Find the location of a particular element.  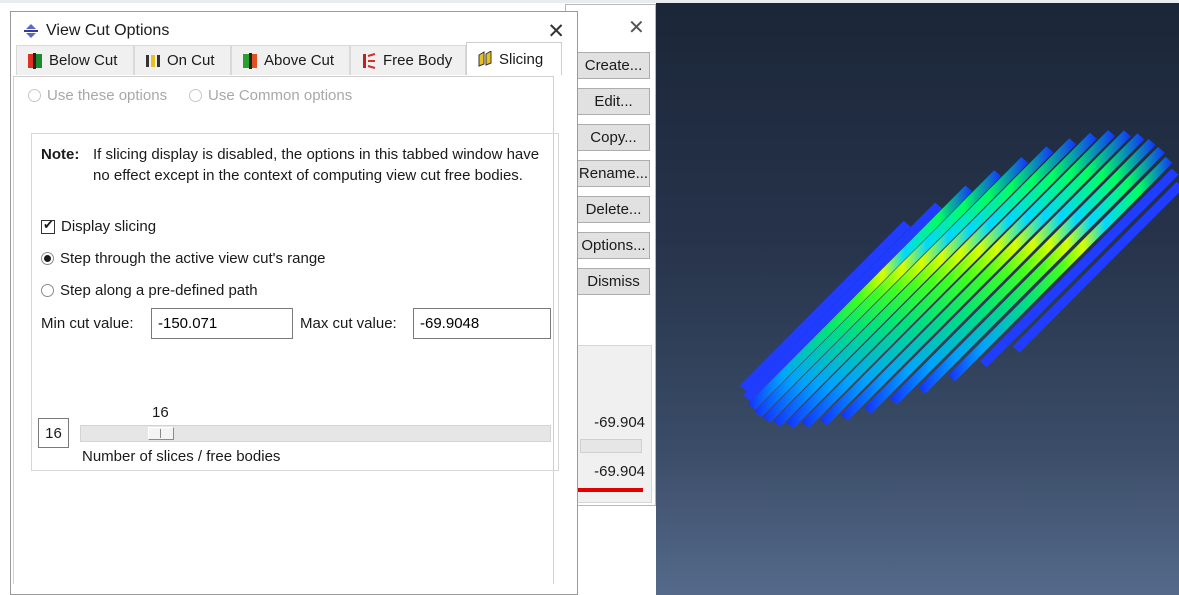

tab-on-cut: On Cut is located at coordinates (182, 60).